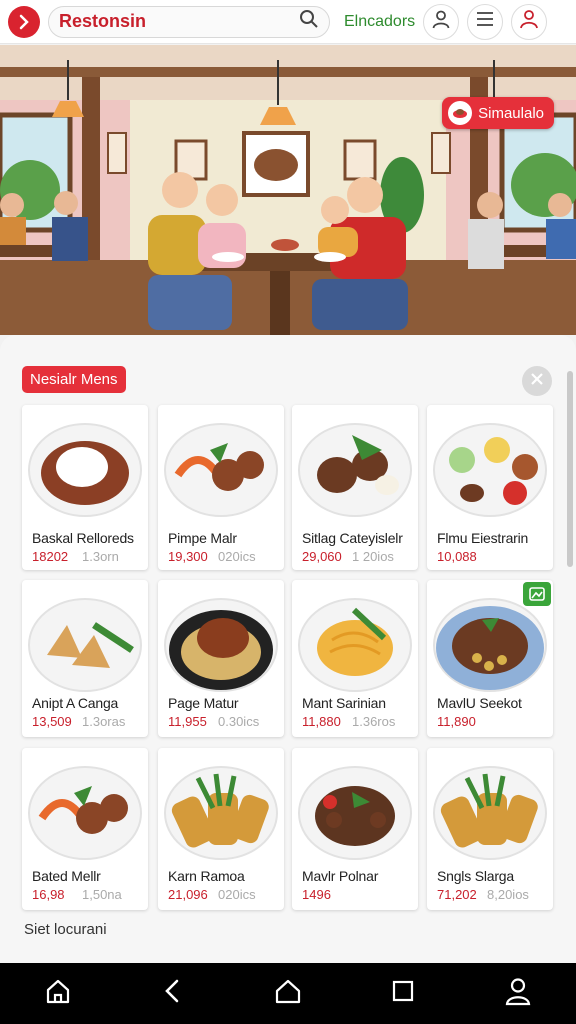 Image resolution: width=576 pixels, height=1024 pixels. I want to click on nav-home-outline-button, so click(288, 994).